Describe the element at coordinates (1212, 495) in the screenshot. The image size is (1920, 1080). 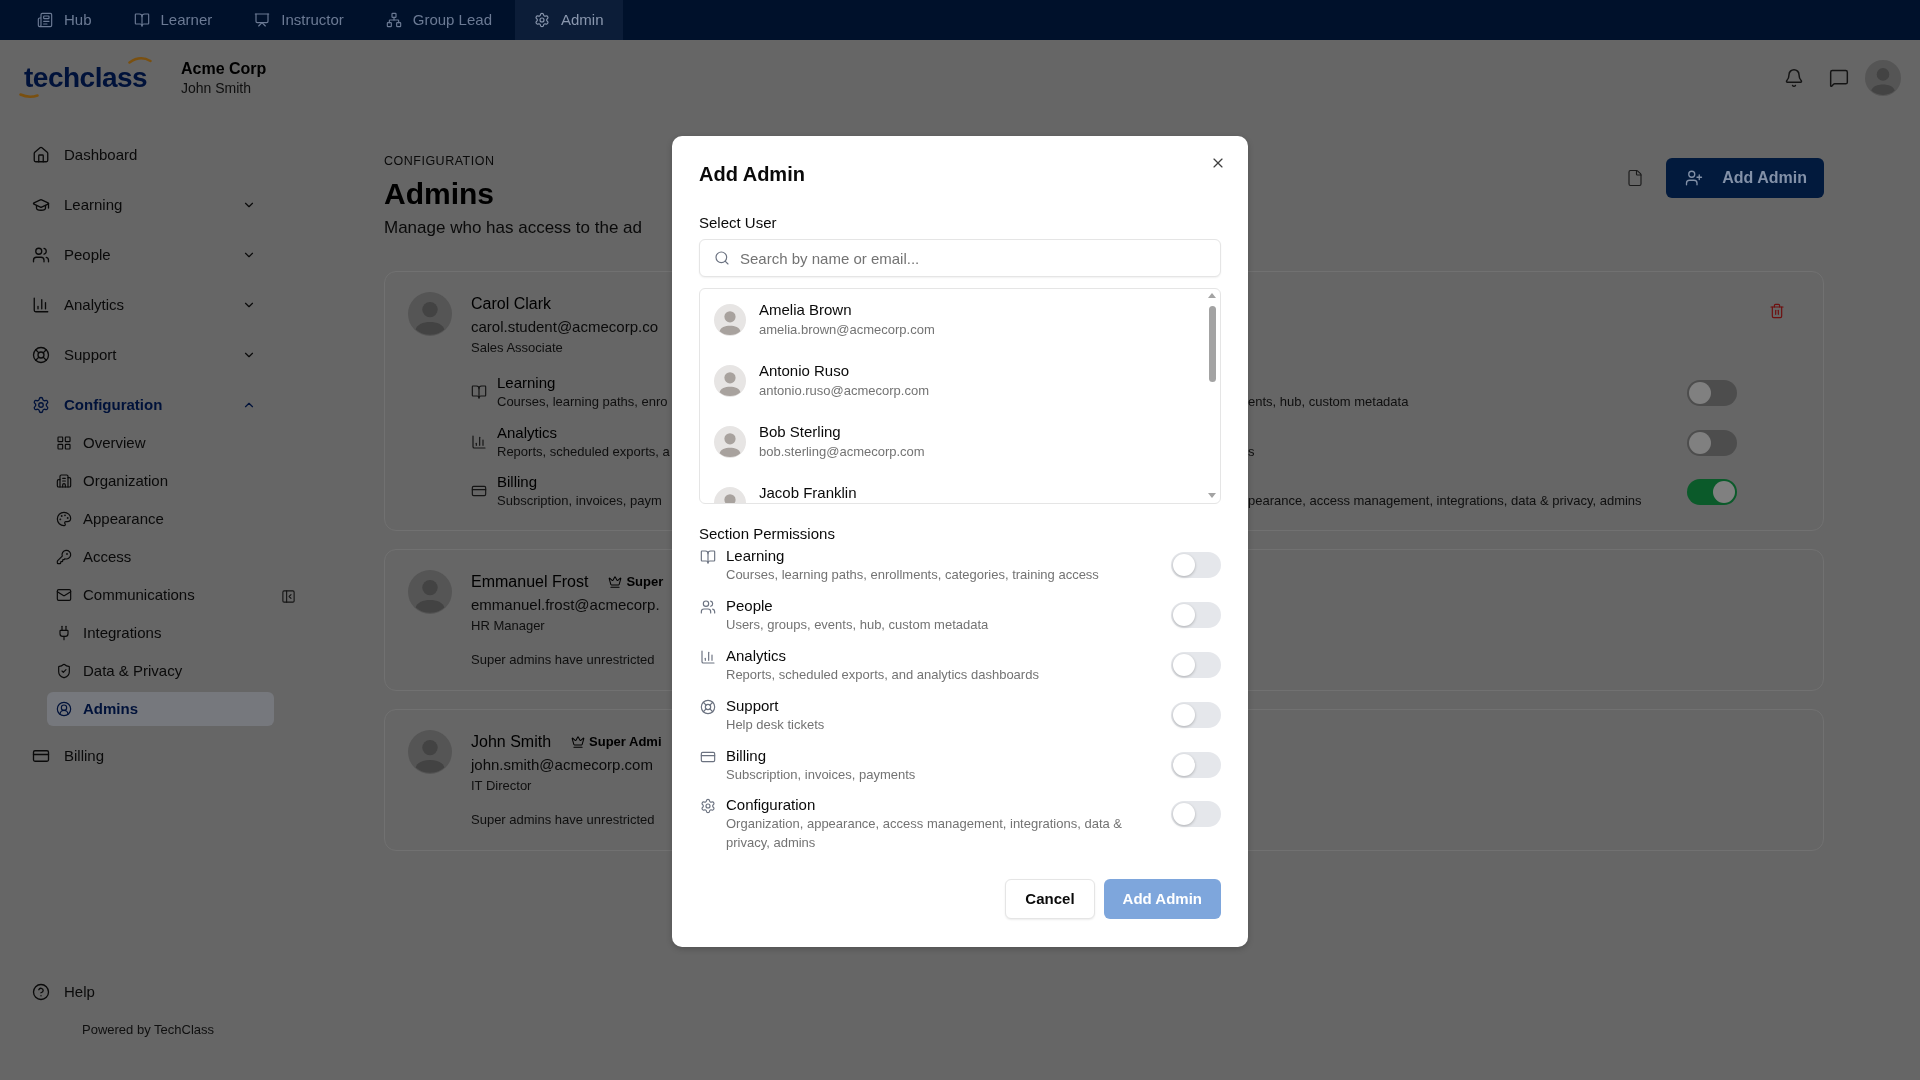
I see `down-triangle-icon` at that location.